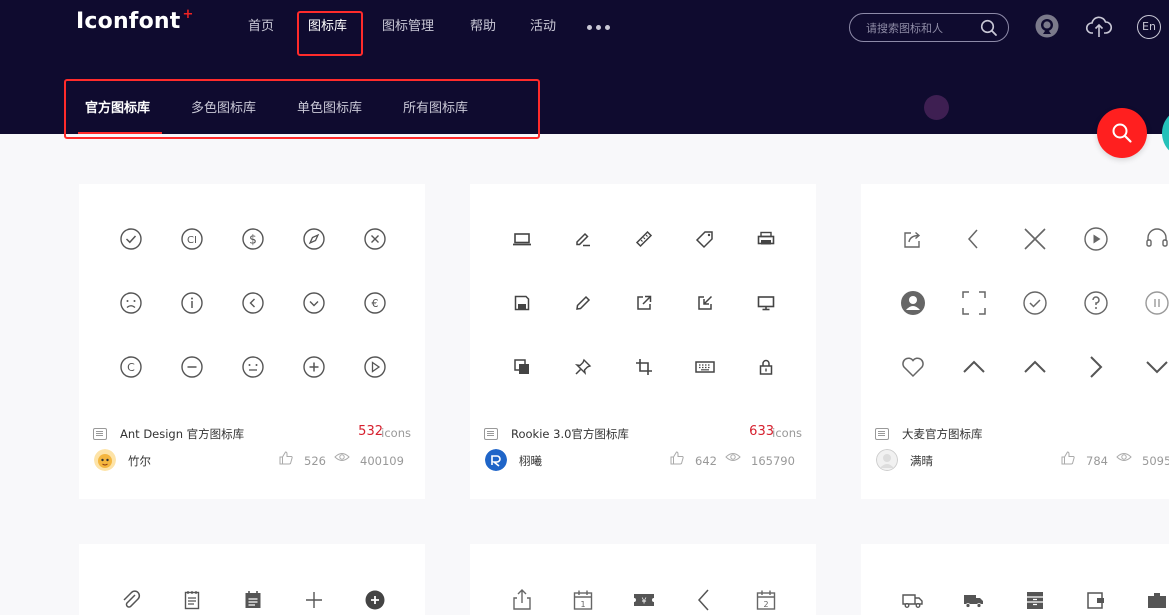  Describe the element at coordinates (314, 367) in the screenshot. I see `plus-circle-icon` at that location.